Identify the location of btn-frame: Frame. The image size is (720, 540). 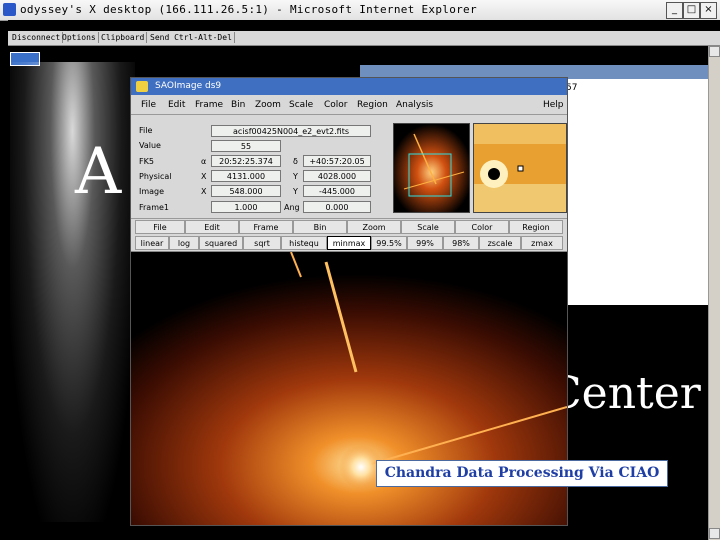
(266, 227).